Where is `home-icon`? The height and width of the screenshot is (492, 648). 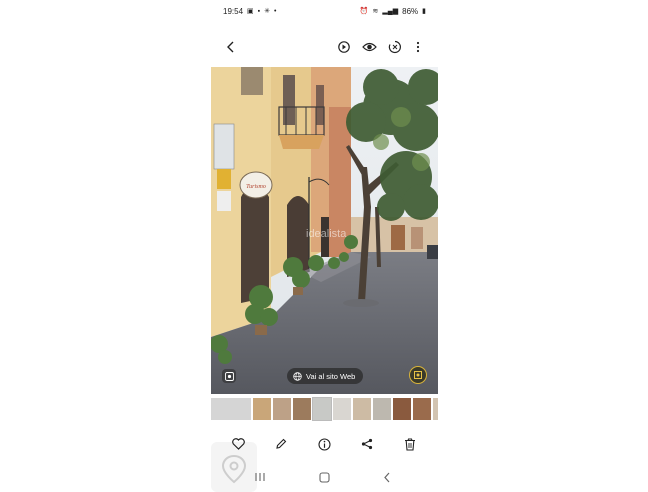
home-icon is located at coordinates (324, 477).